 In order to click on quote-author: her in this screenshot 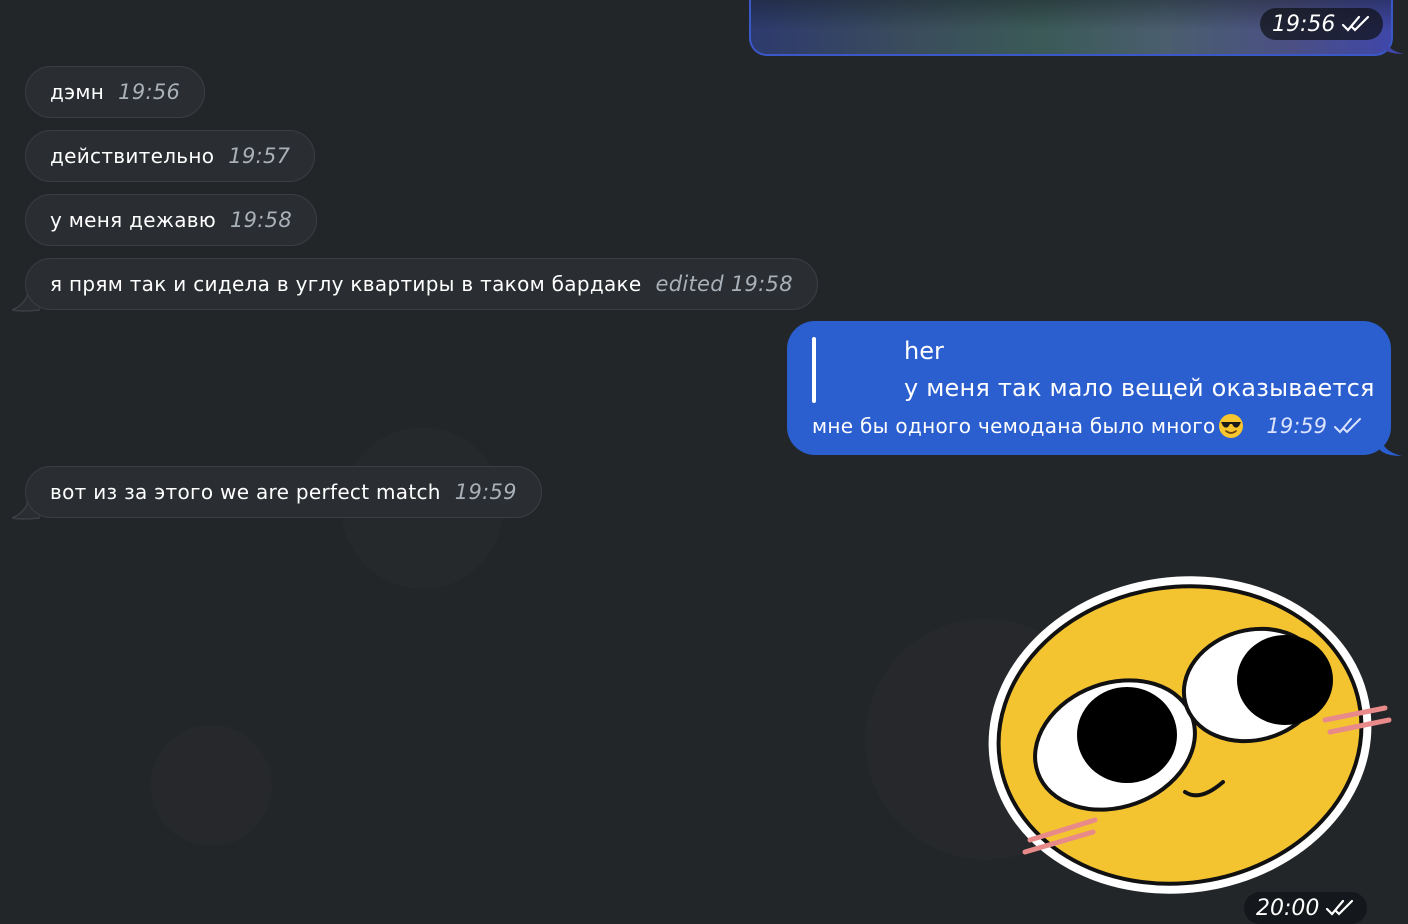, I will do `click(924, 351)`.